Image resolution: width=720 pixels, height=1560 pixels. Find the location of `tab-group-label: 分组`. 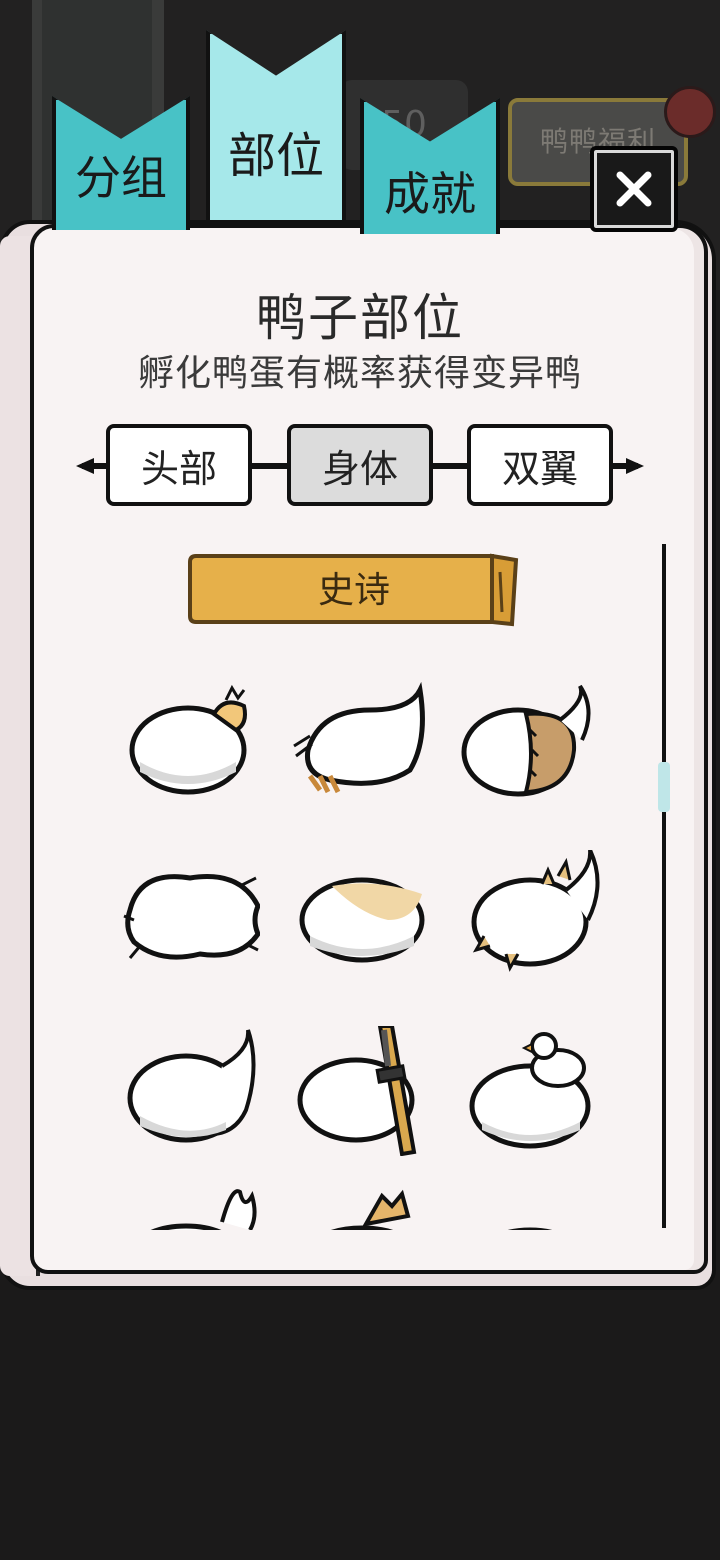

tab-group-label: 分组 is located at coordinates (121, 178).